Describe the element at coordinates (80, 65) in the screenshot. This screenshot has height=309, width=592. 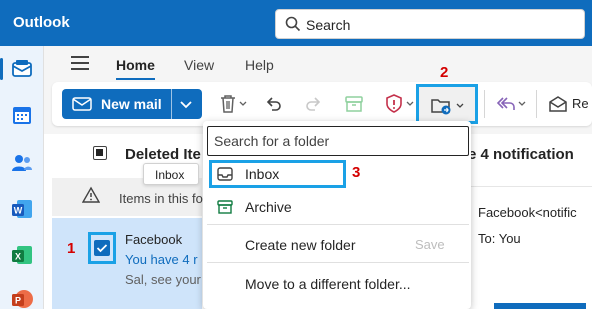
I see `hamburger-menu-icon` at that location.